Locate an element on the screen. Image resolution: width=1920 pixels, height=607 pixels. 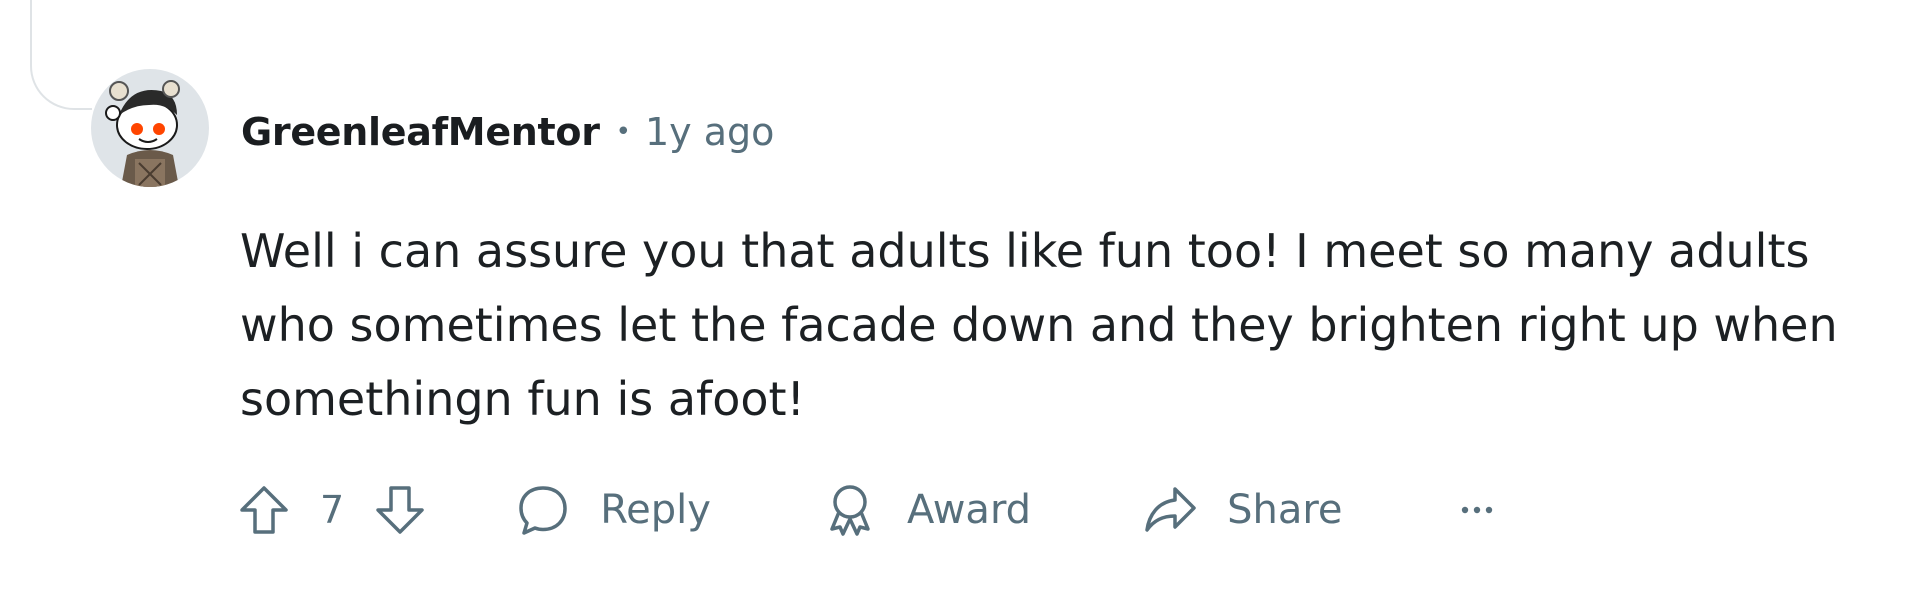
arrow-up-icon is located at coordinates (264, 510).